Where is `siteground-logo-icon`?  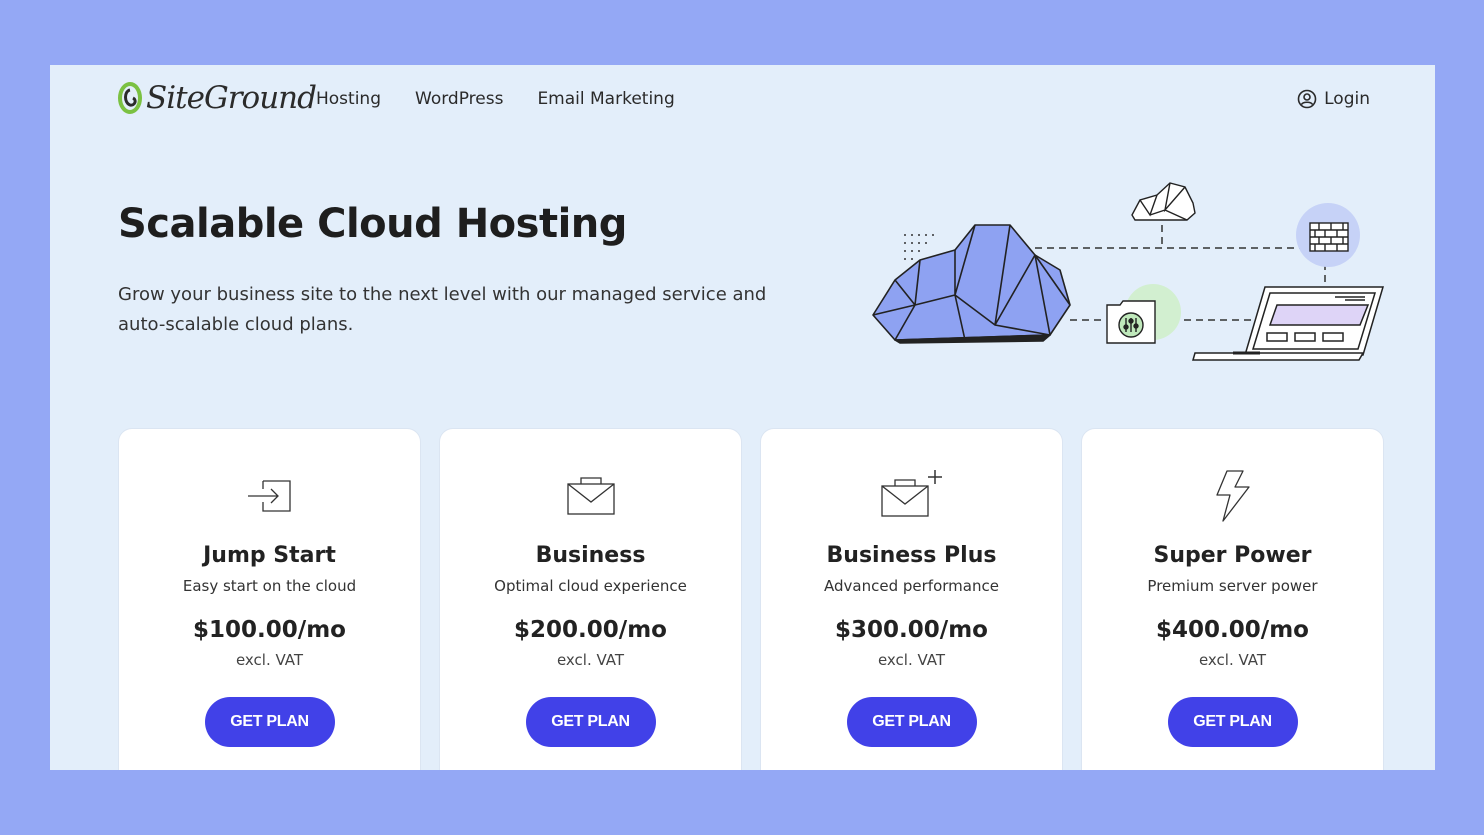 siteground-logo-icon is located at coordinates (130, 98).